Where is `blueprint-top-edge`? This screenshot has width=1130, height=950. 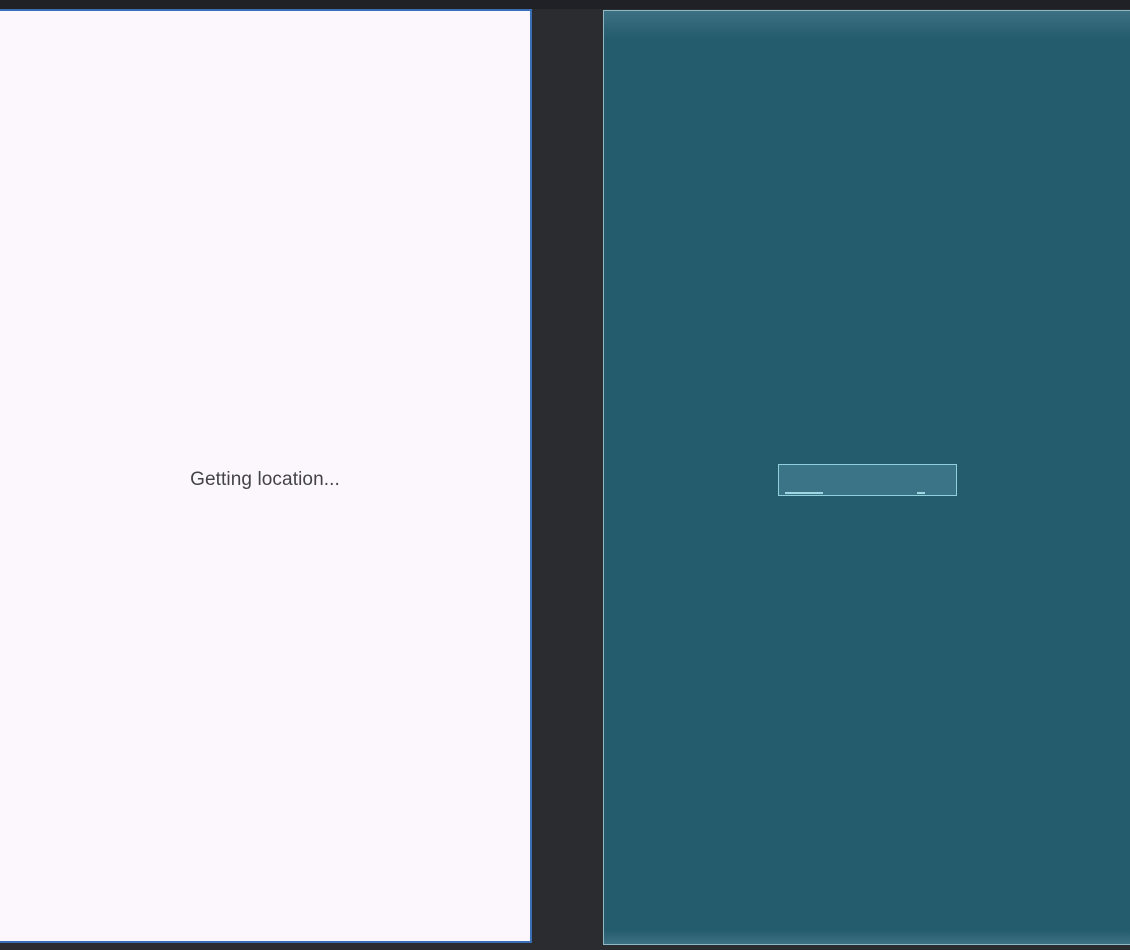
blueprint-top-edge is located at coordinates (867, 25).